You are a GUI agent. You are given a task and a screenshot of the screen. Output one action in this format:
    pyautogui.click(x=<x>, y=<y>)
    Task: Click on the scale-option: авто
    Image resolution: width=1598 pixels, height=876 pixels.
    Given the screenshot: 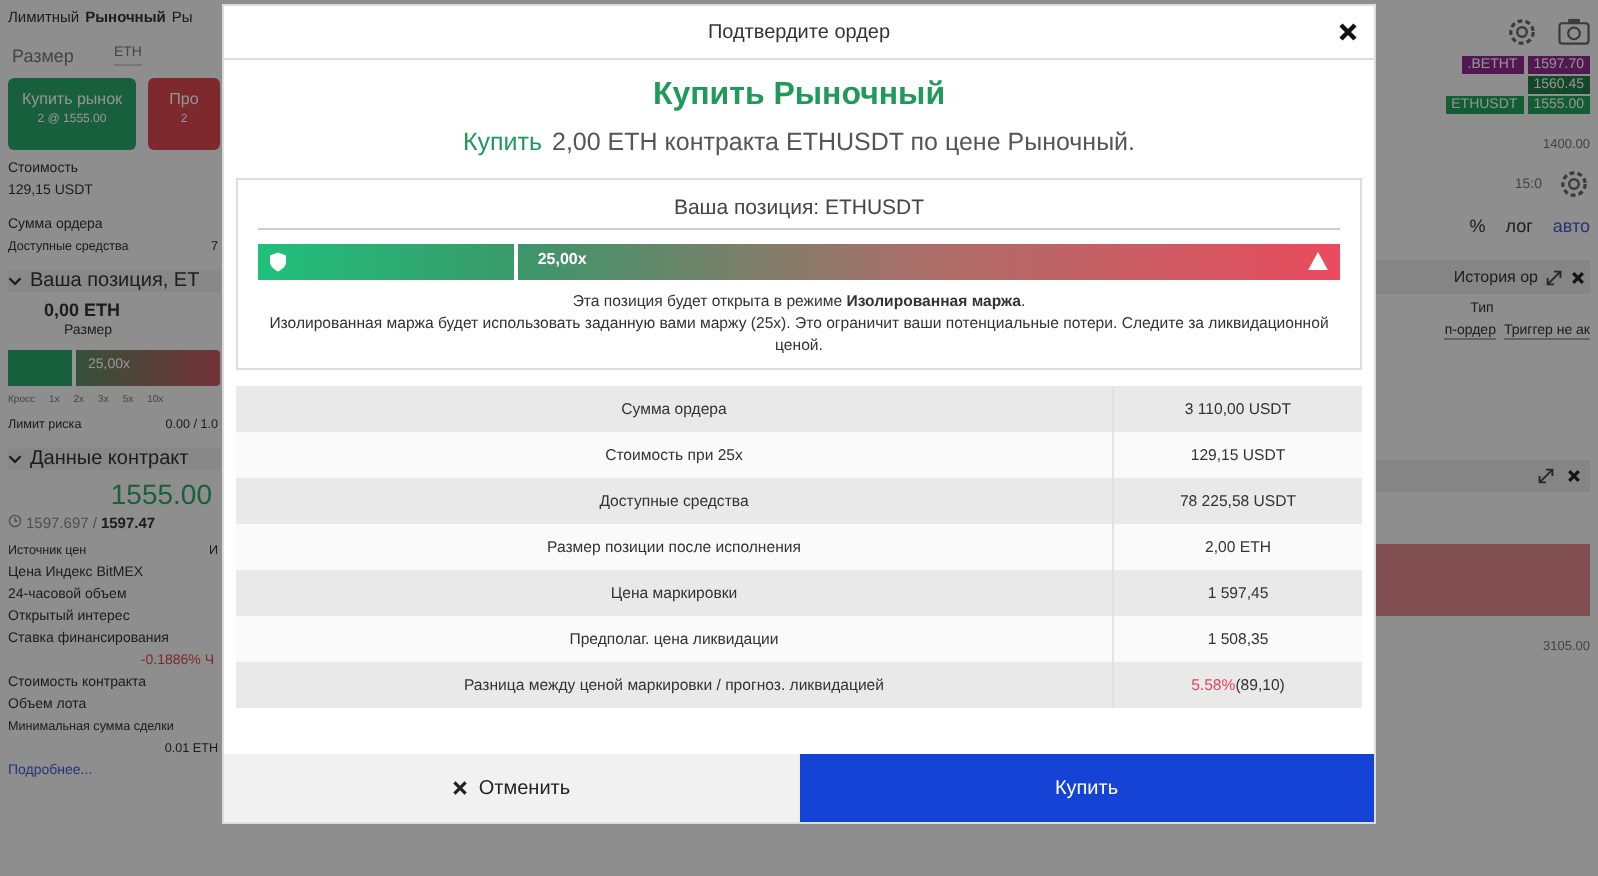 What is the action you would take?
    pyautogui.click(x=1571, y=226)
    